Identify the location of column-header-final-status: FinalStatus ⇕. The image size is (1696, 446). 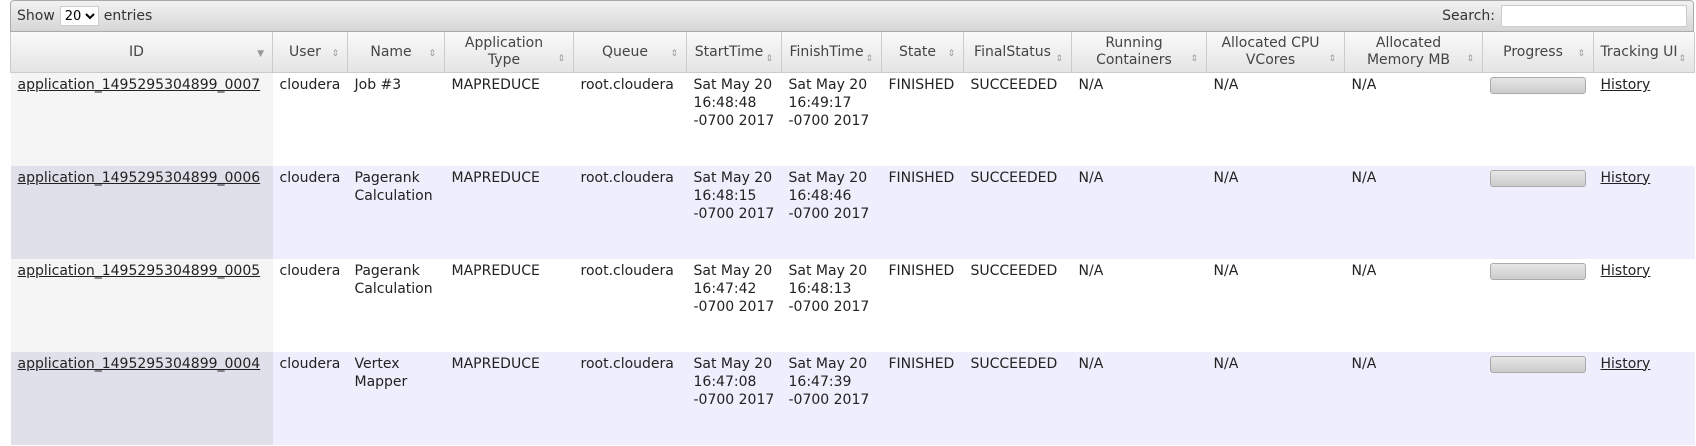
(1017, 52).